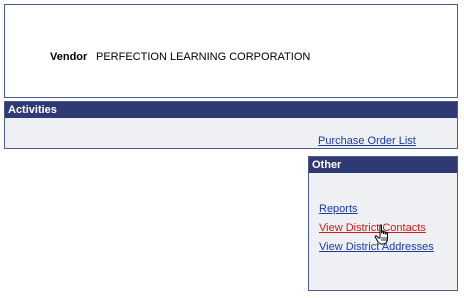  I want to click on reports-link: Reports, so click(338, 209).